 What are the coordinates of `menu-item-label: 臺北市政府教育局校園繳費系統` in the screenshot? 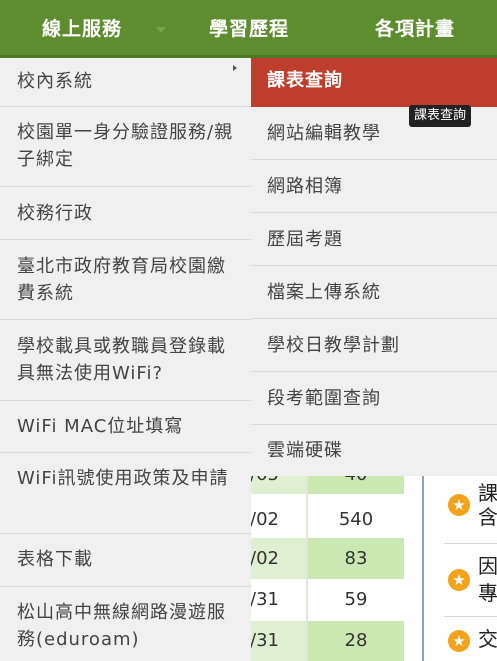 It's located at (121, 280).